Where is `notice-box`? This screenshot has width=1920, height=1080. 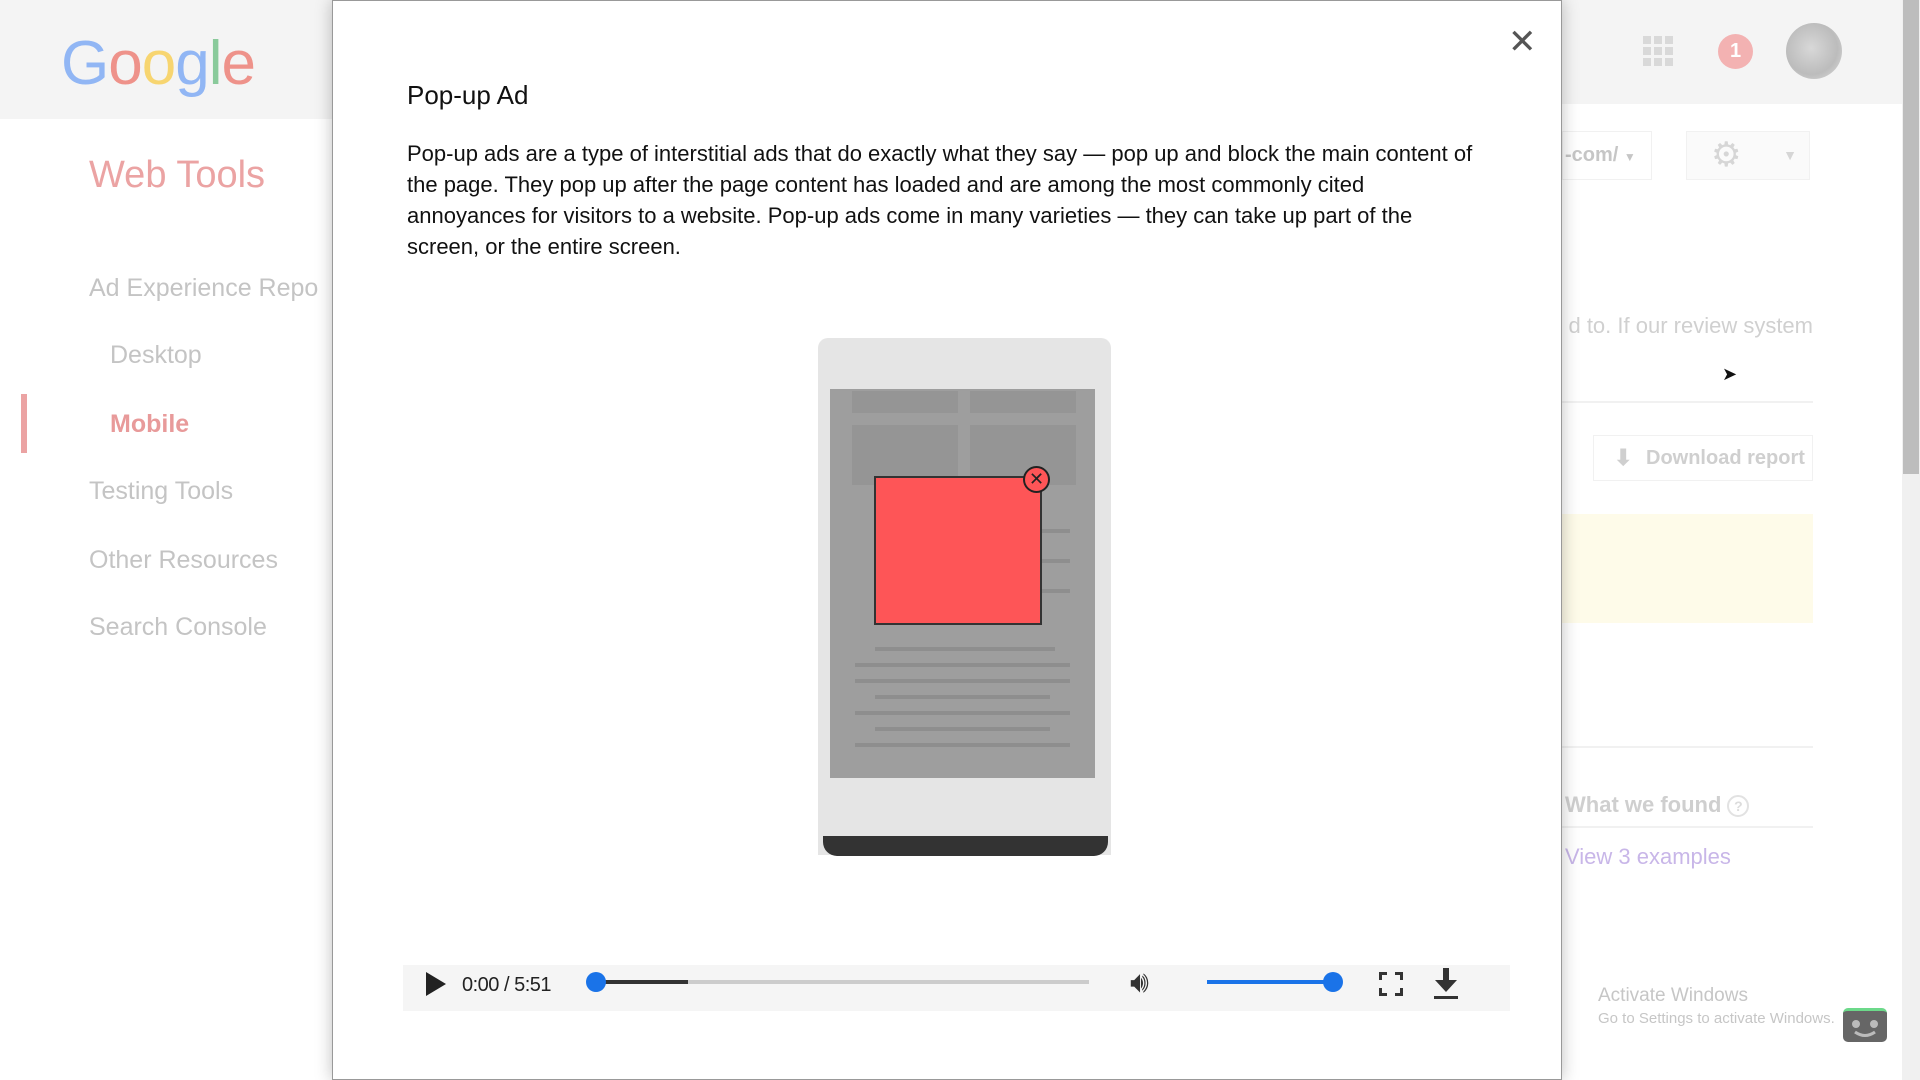
notice-box is located at coordinates (1687, 568).